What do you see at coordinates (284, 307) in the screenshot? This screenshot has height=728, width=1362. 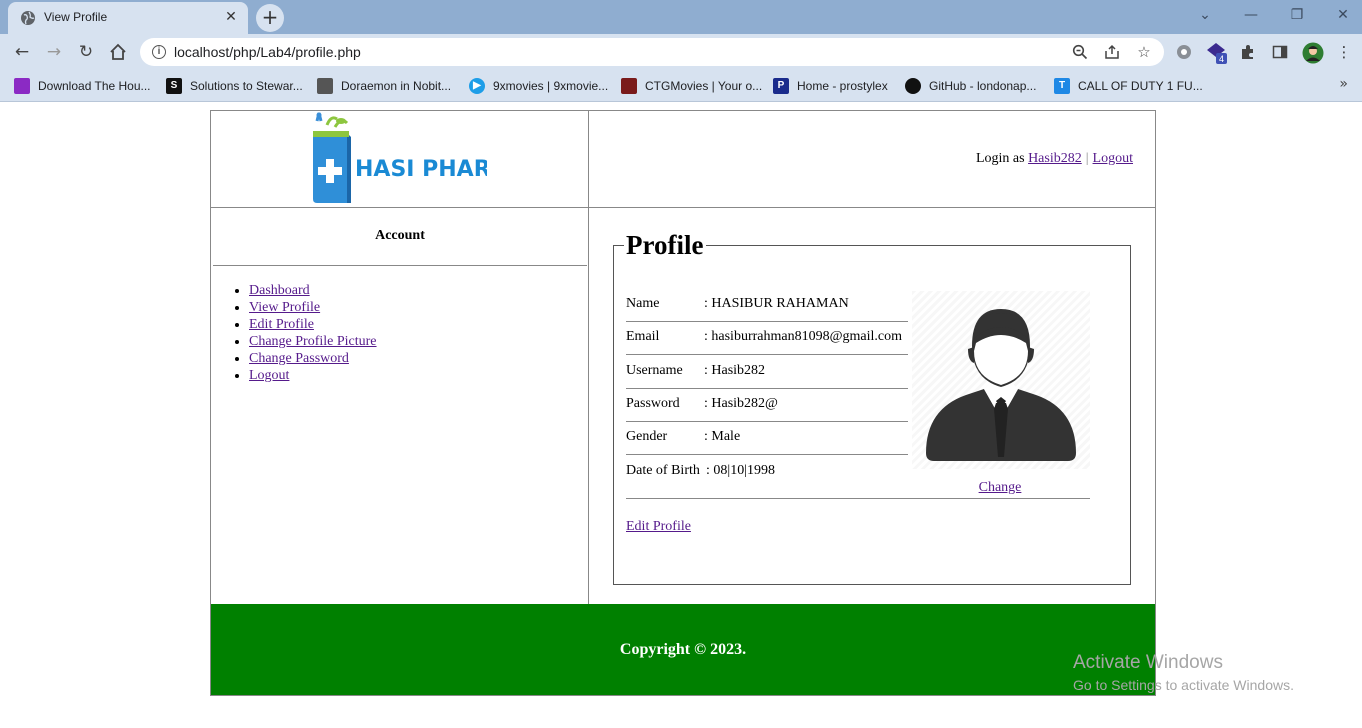 I see `view-profile-link: View Profile` at bounding box center [284, 307].